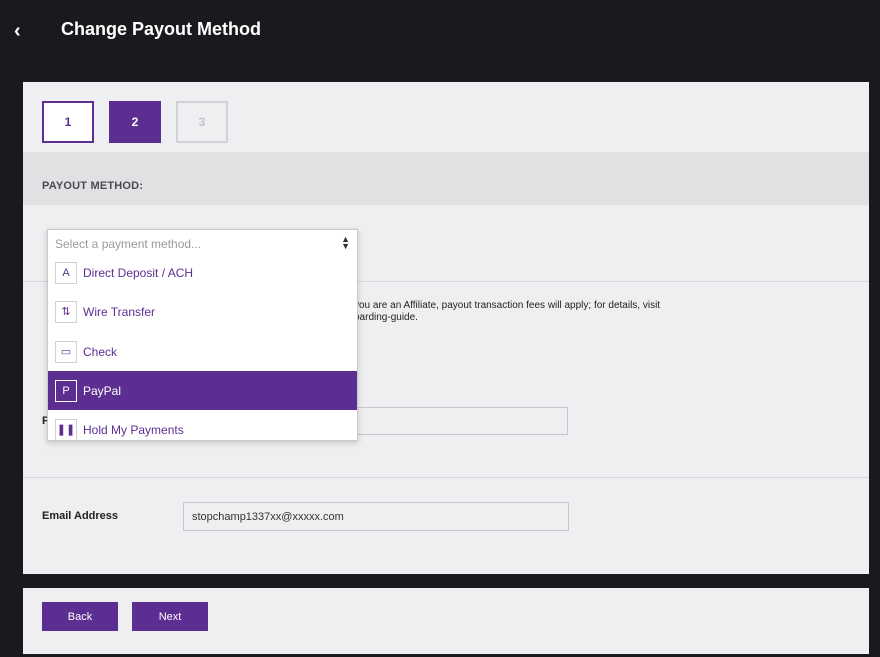 The width and height of the screenshot is (880, 657). Describe the element at coordinates (100, 351) in the screenshot. I see `option-label: Check` at that location.